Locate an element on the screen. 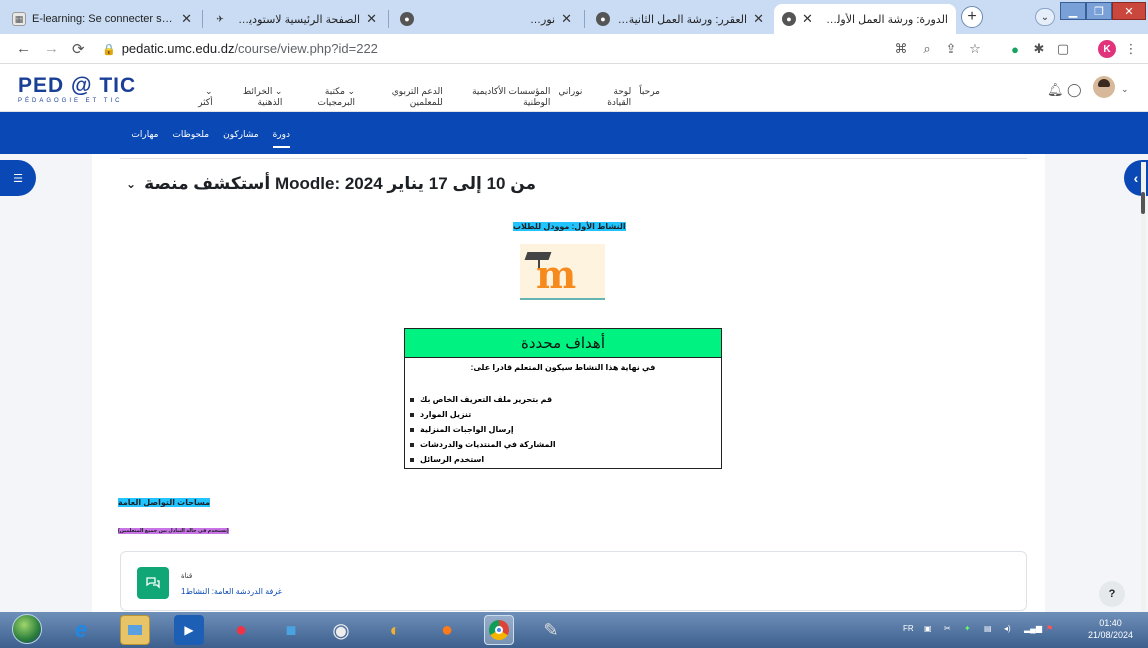  share-icon: ⇪ is located at coordinates (951, 49).